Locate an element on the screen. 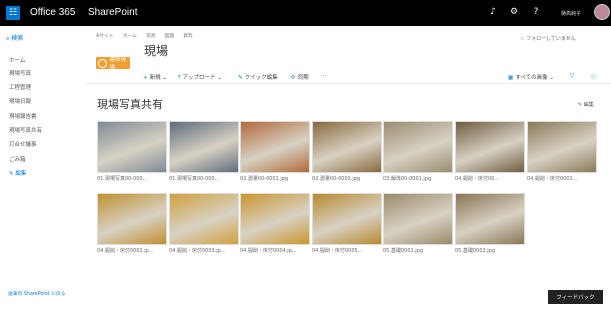 Image resolution: width=611 pixels, height=310 pixels. avatar is located at coordinates (602, 12).